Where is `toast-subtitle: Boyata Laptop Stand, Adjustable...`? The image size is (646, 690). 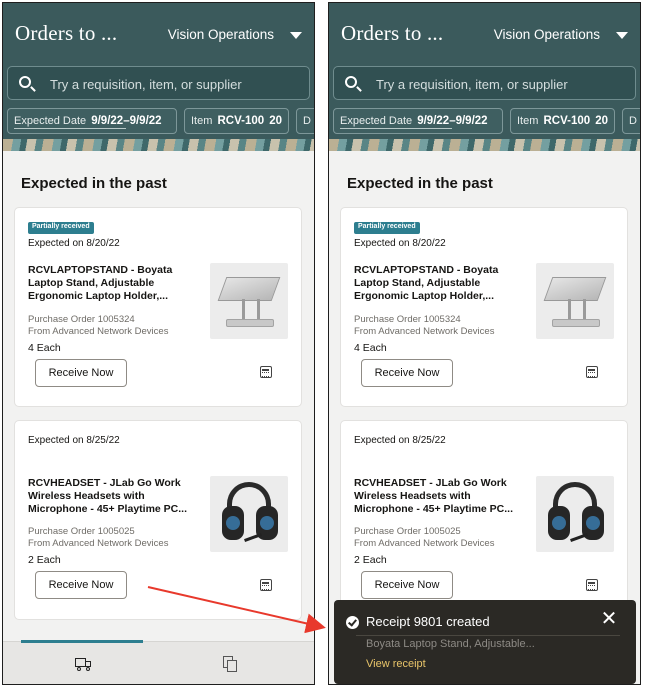 toast-subtitle: Boyata Laptop Stand, Adjustable... is located at coordinates (450, 644).